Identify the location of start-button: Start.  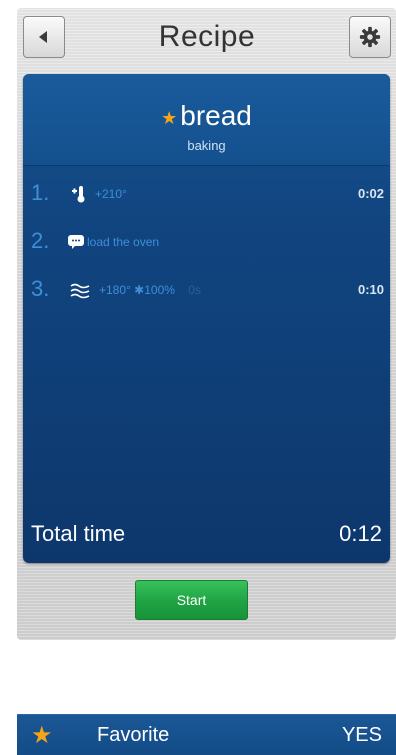
(191, 600).